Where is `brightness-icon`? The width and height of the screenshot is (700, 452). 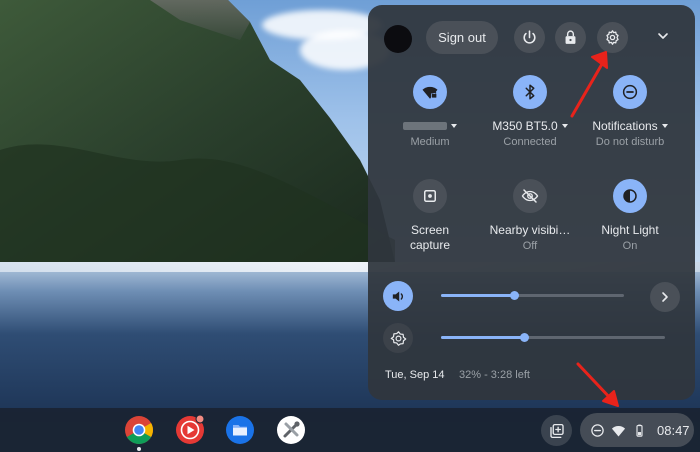
brightness-icon is located at coordinates (398, 338).